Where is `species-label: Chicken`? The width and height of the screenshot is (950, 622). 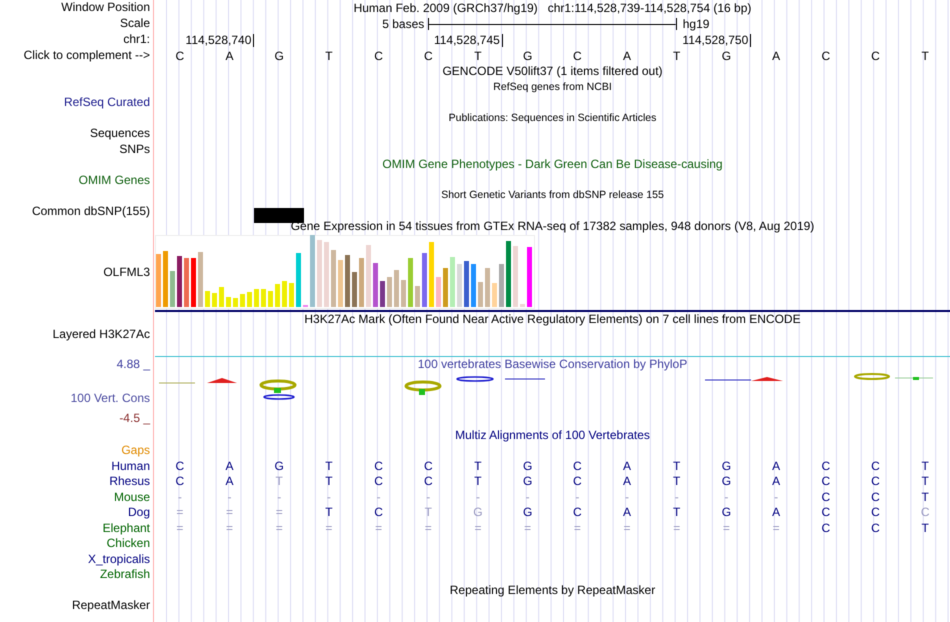
species-label: Chicken is located at coordinates (75, 544).